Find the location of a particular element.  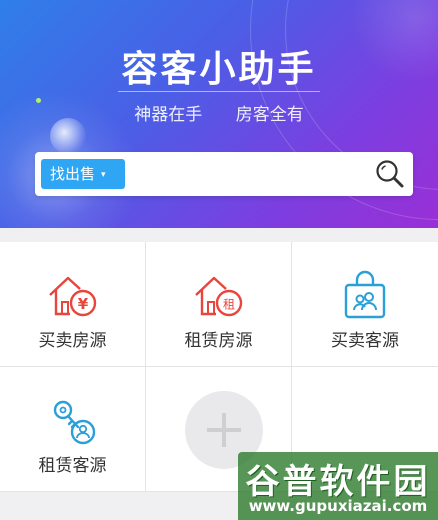

house-yuan-icon: ¥ is located at coordinates (72, 296).